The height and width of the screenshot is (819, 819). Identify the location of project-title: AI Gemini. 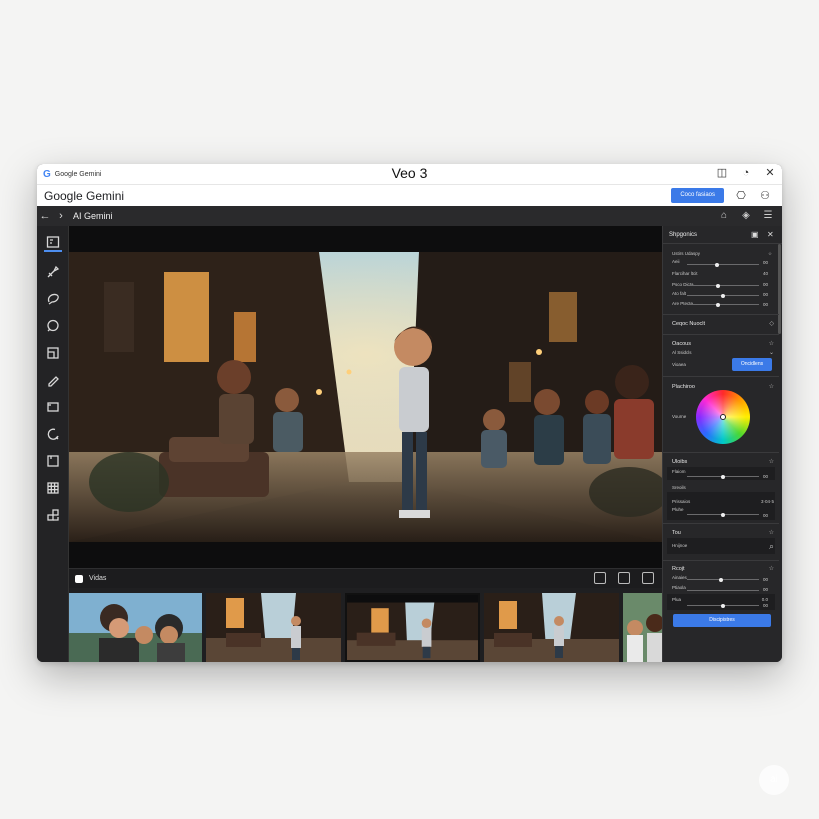
(93, 216).